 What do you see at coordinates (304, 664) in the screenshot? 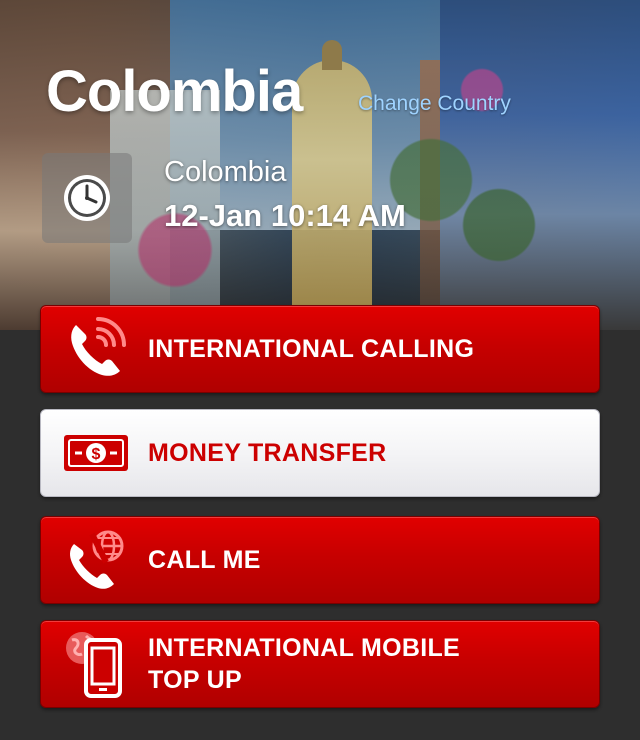
I see `international-mobile-top-up-label: INTERNATIONAL MOBILE TOP UP` at bounding box center [304, 664].